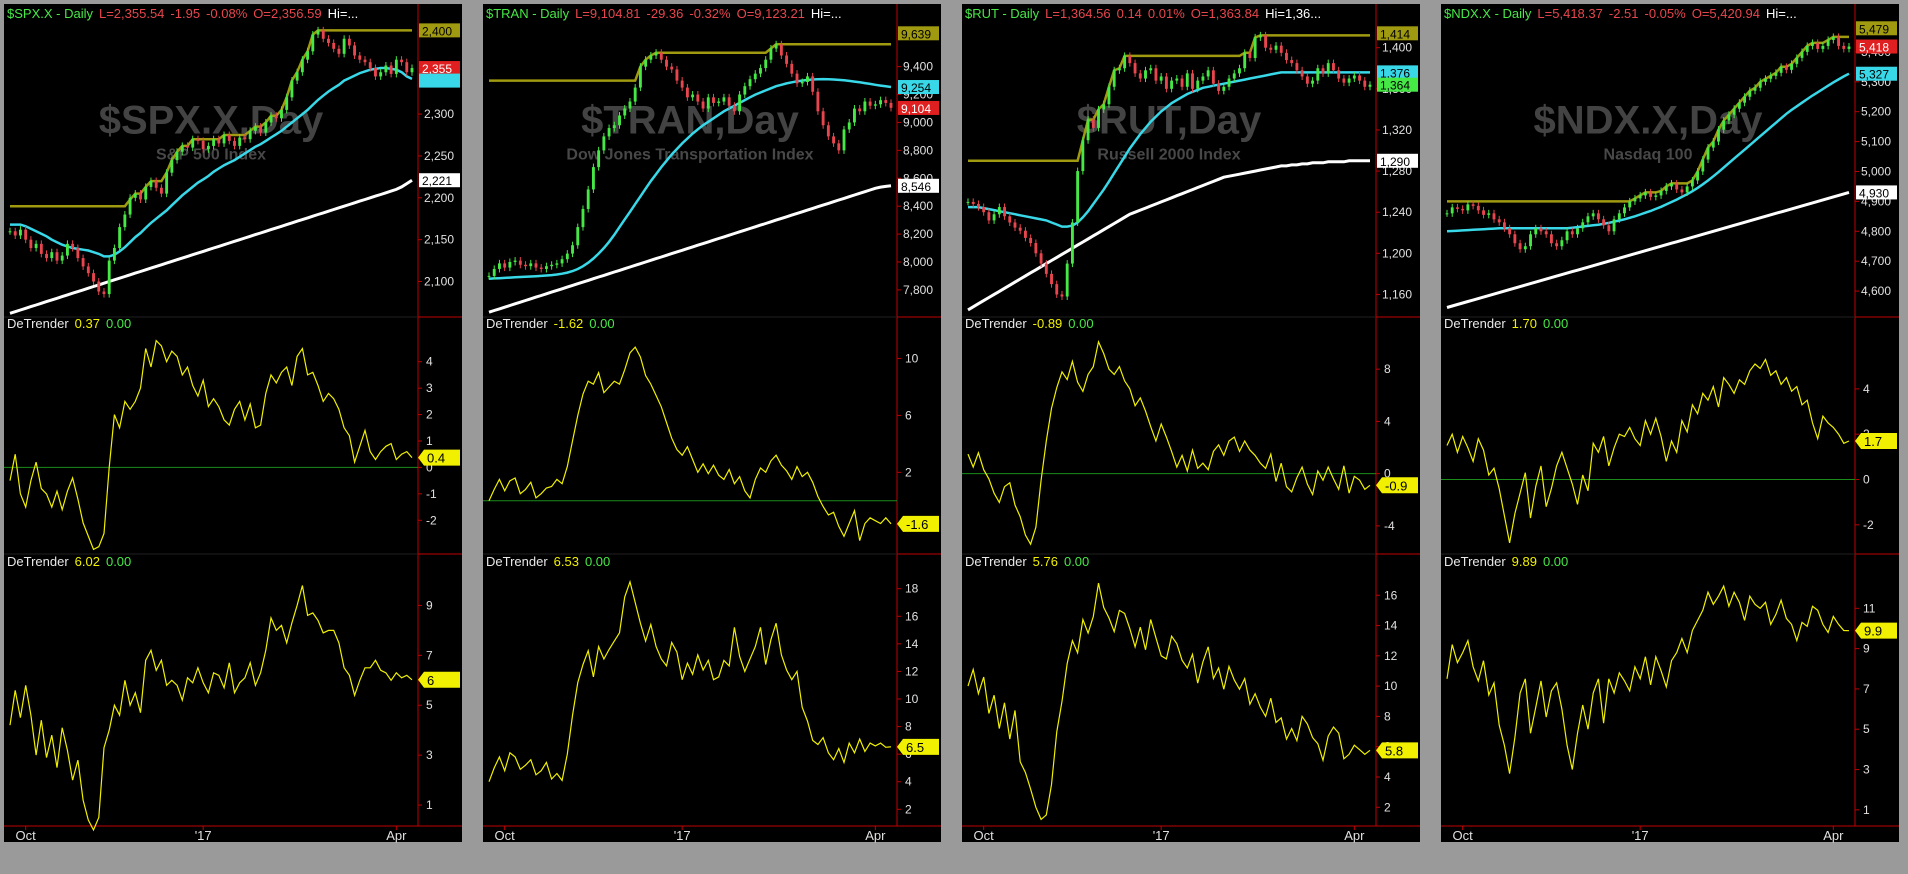 Image resolution: width=1908 pixels, height=874 pixels. Describe the element at coordinates (429, 415) in the screenshot. I see `indicator-tick-label: 2` at that location.